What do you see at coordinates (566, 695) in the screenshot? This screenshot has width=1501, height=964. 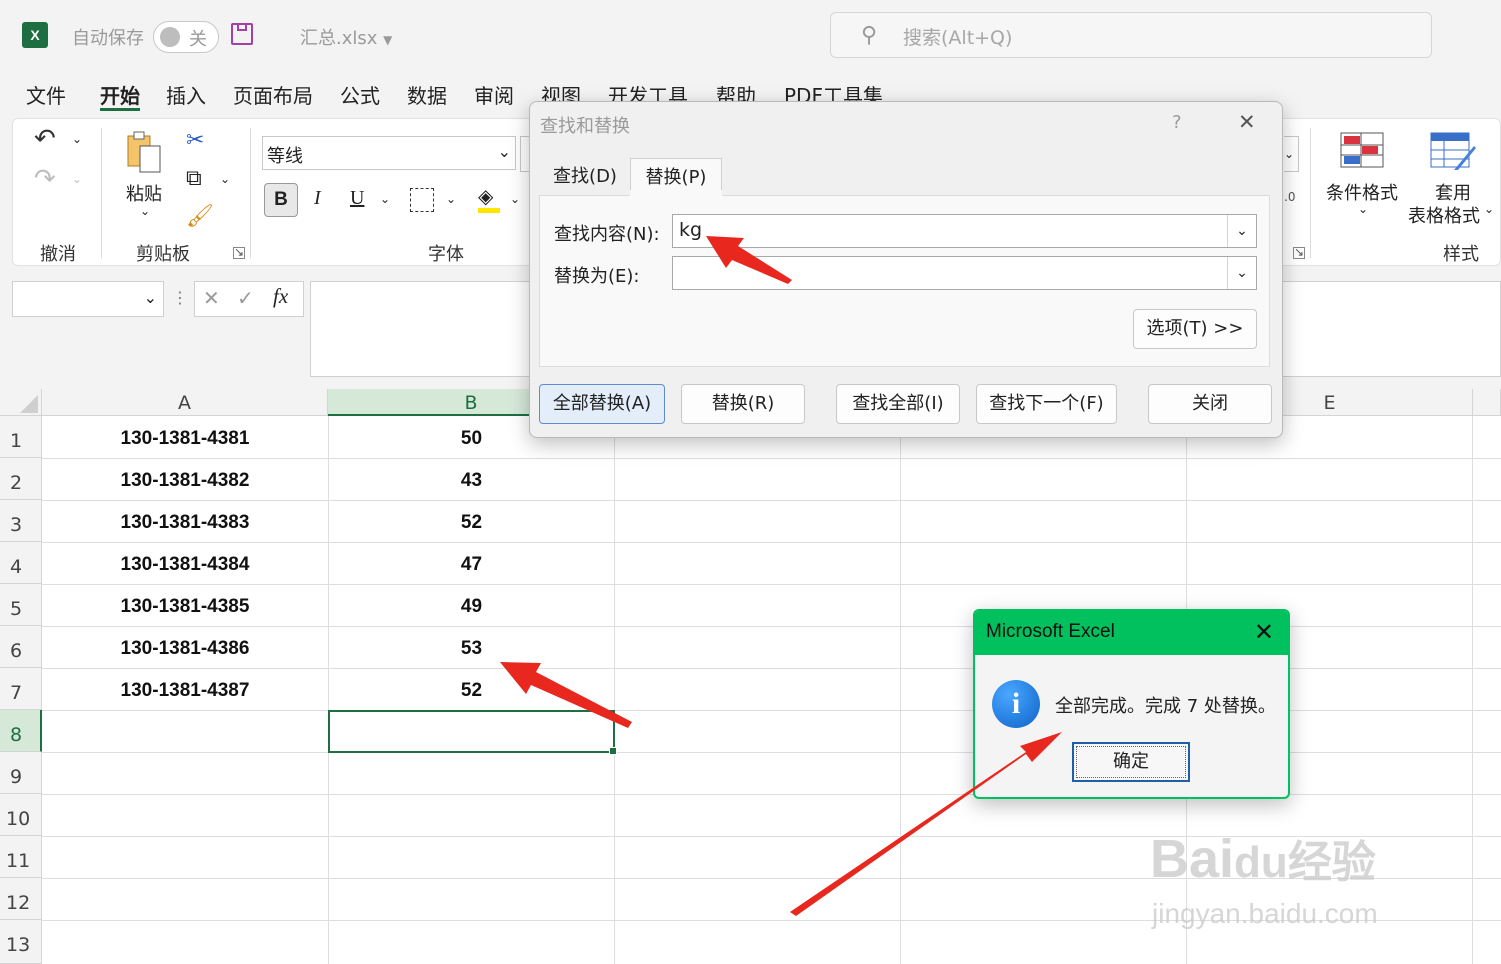 I see `arrow-to-results` at bounding box center [566, 695].